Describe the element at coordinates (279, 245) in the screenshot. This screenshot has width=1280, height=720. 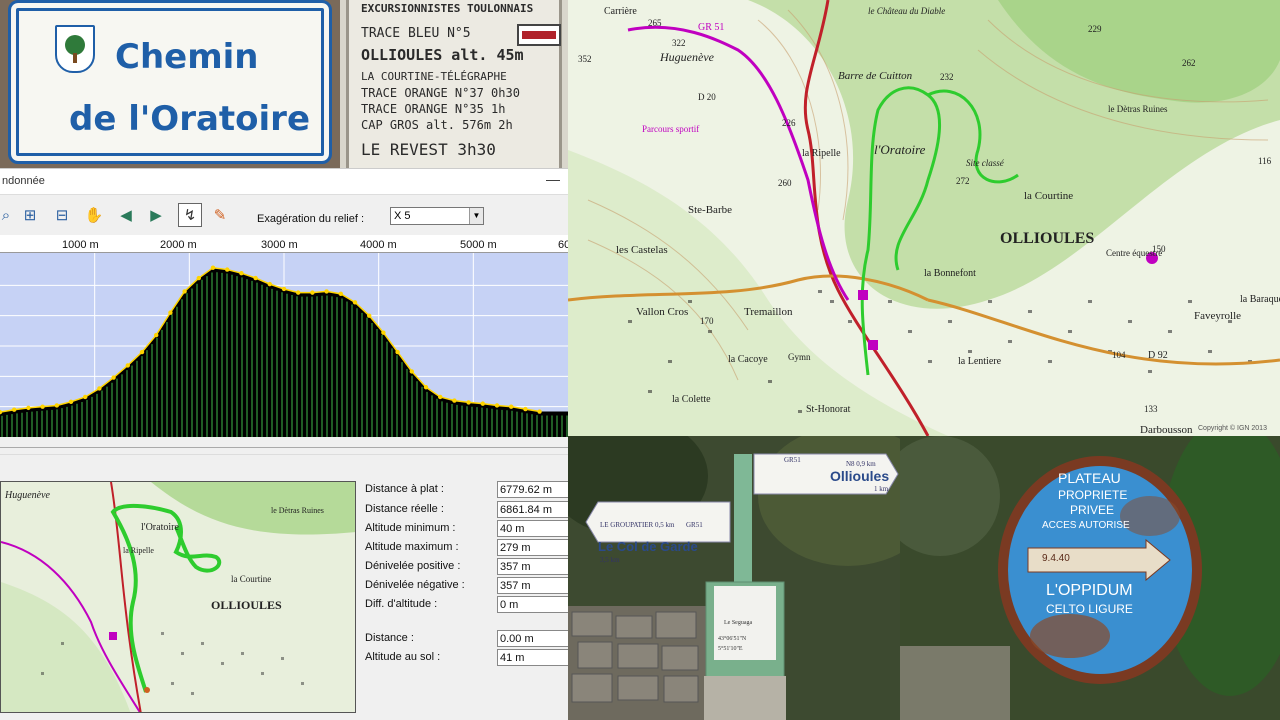
I see `ruler-tick: 3000 m` at that location.